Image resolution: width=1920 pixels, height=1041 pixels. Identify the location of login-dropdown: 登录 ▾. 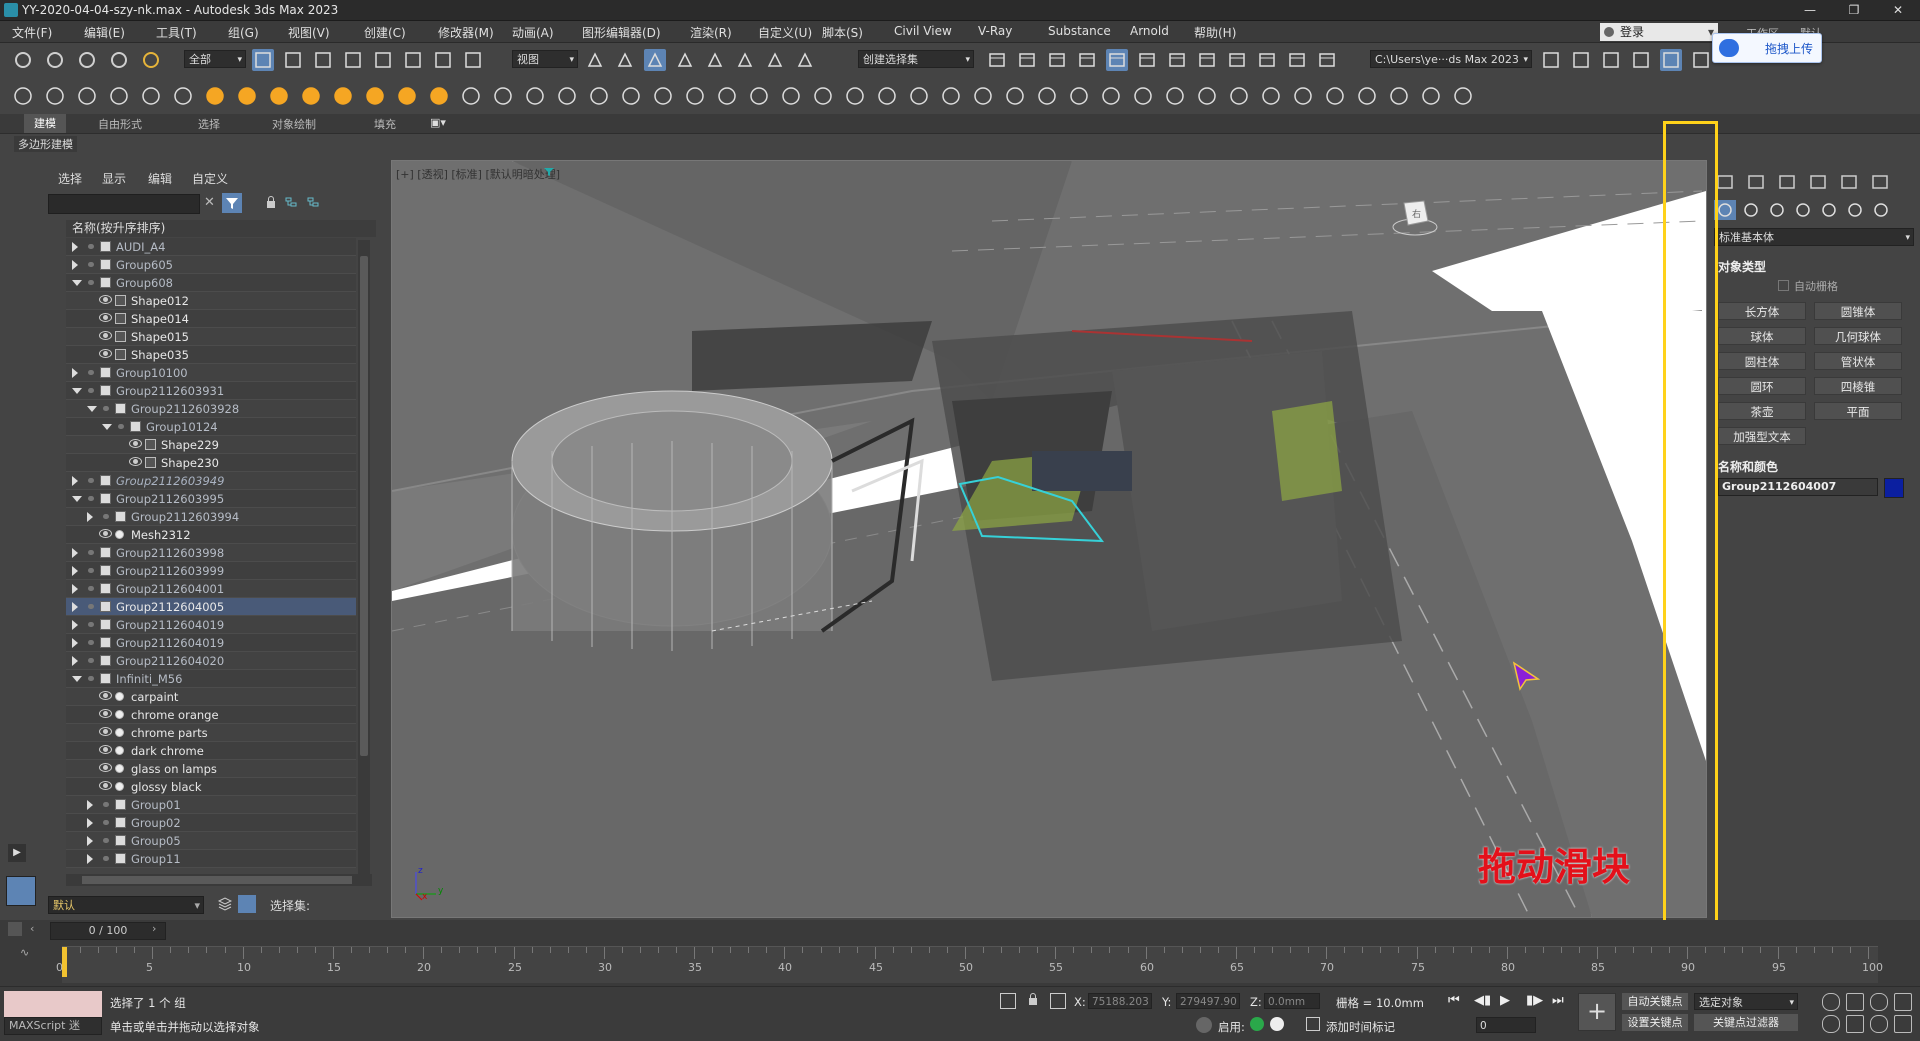
(1659, 32).